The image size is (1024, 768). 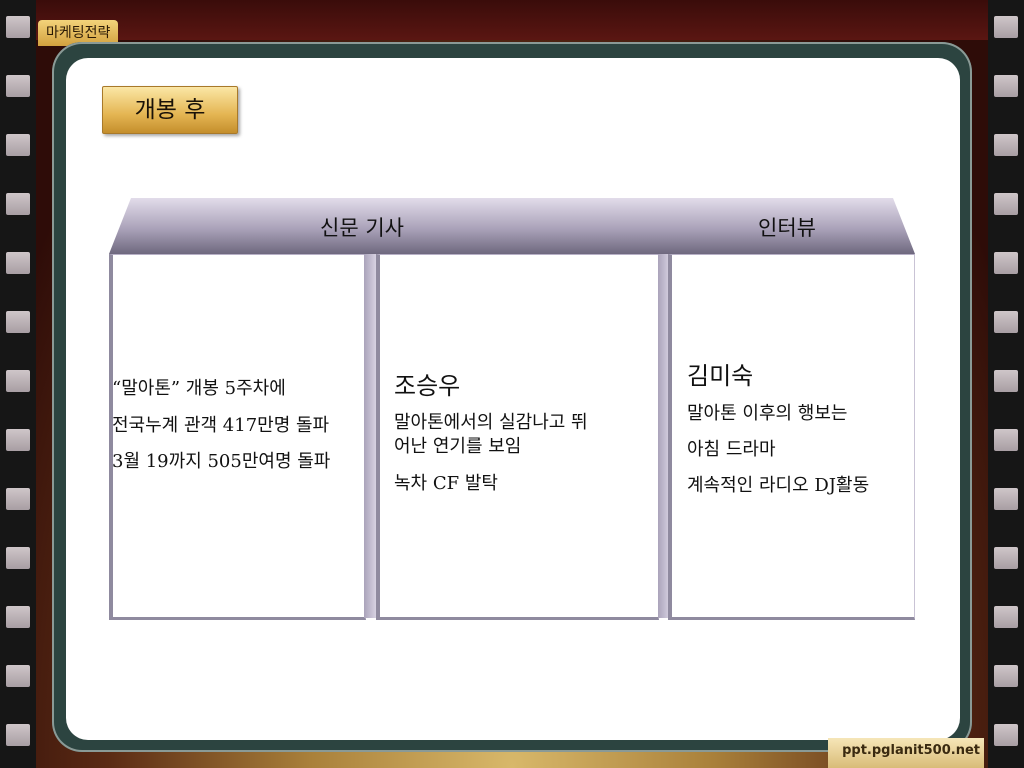 I want to click on interview-line-3: 계속적인 라디오 DJ활동, so click(x=778, y=485).